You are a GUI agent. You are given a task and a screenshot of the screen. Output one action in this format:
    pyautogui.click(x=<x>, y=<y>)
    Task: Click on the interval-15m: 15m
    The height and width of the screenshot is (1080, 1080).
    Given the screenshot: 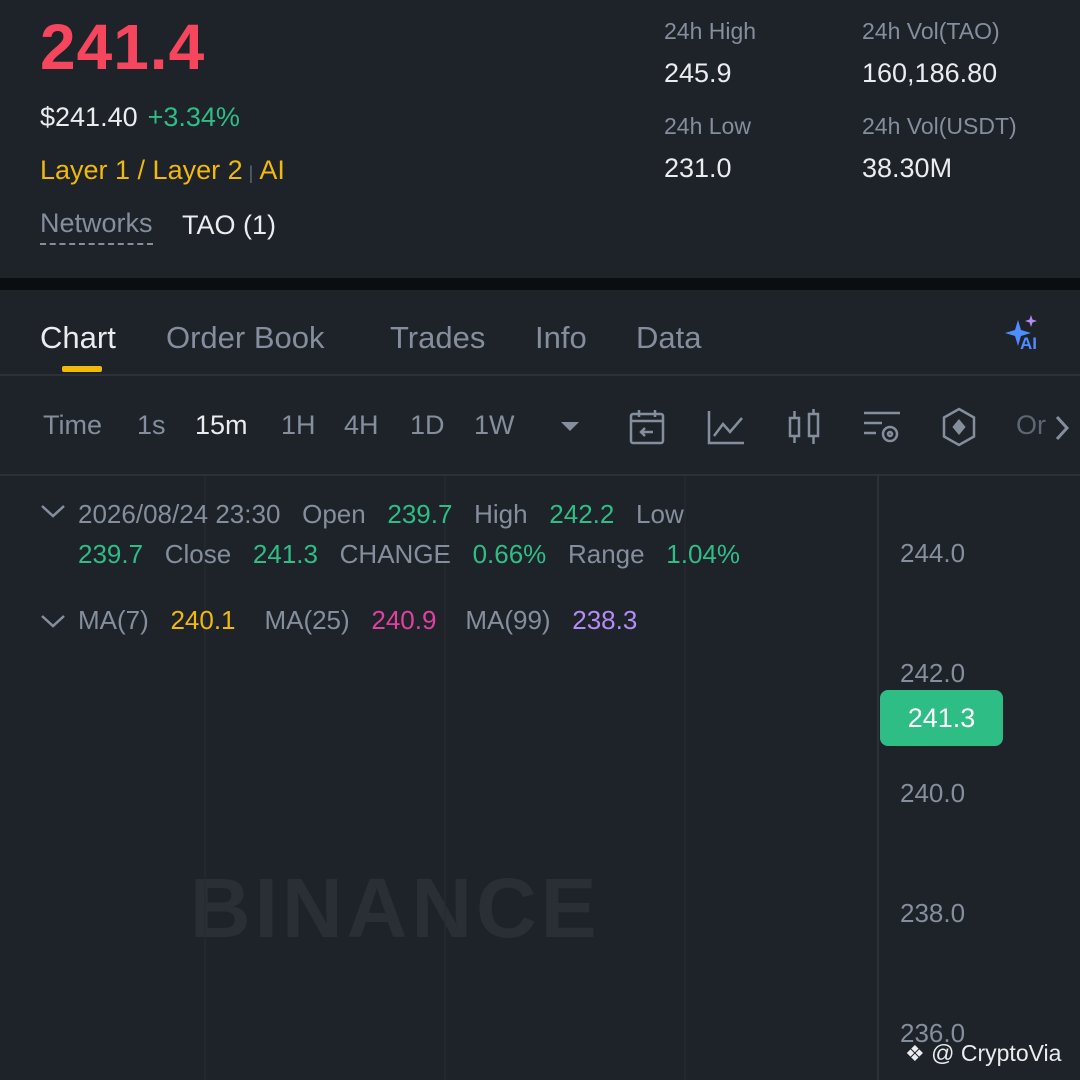 What is the action you would take?
    pyautogui.click(x=221, y=425)
    